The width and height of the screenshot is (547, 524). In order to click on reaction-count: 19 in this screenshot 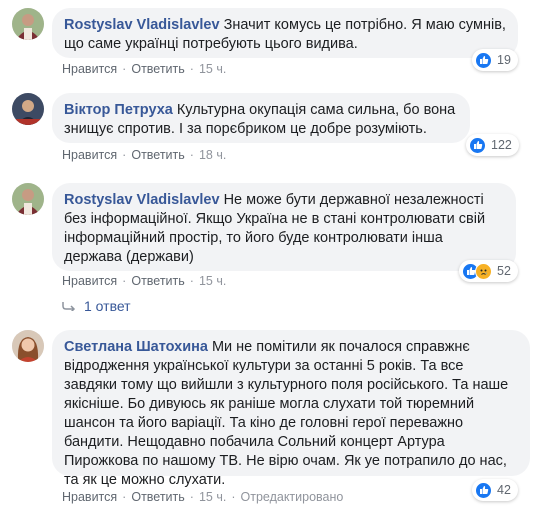, I will do `click(504, 60)`.